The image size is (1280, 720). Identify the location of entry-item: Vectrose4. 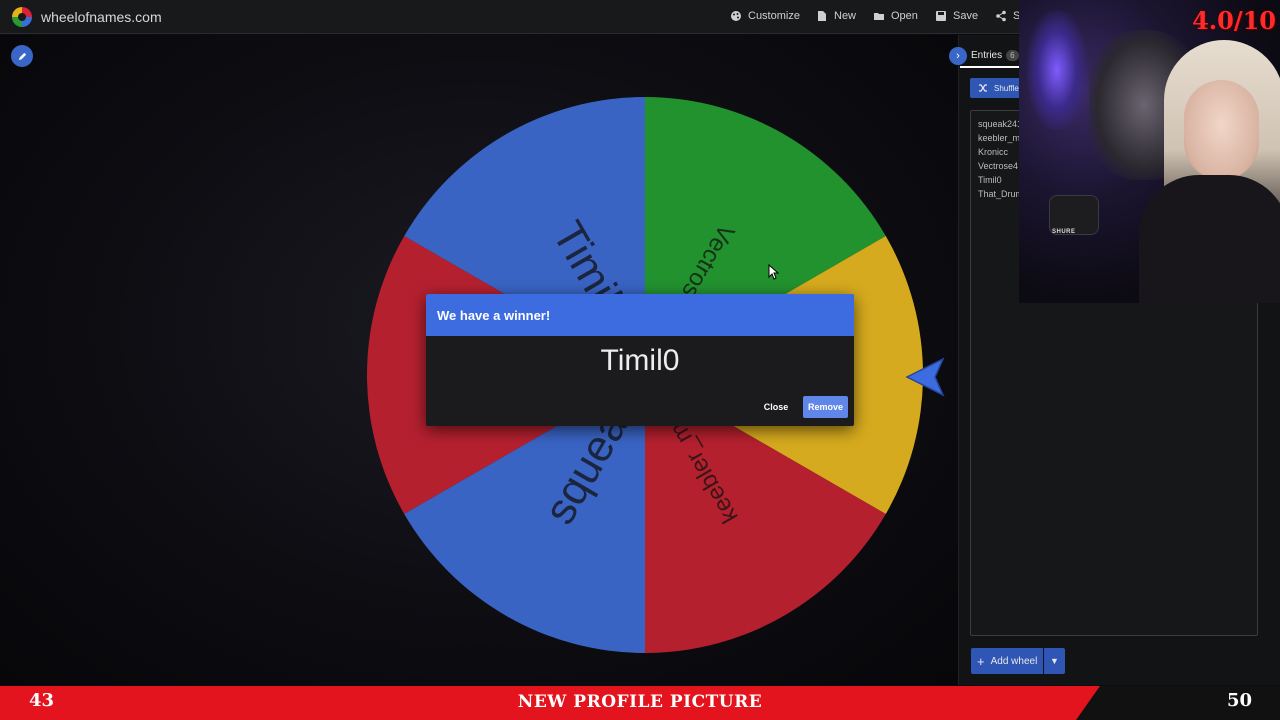
(998, 166).